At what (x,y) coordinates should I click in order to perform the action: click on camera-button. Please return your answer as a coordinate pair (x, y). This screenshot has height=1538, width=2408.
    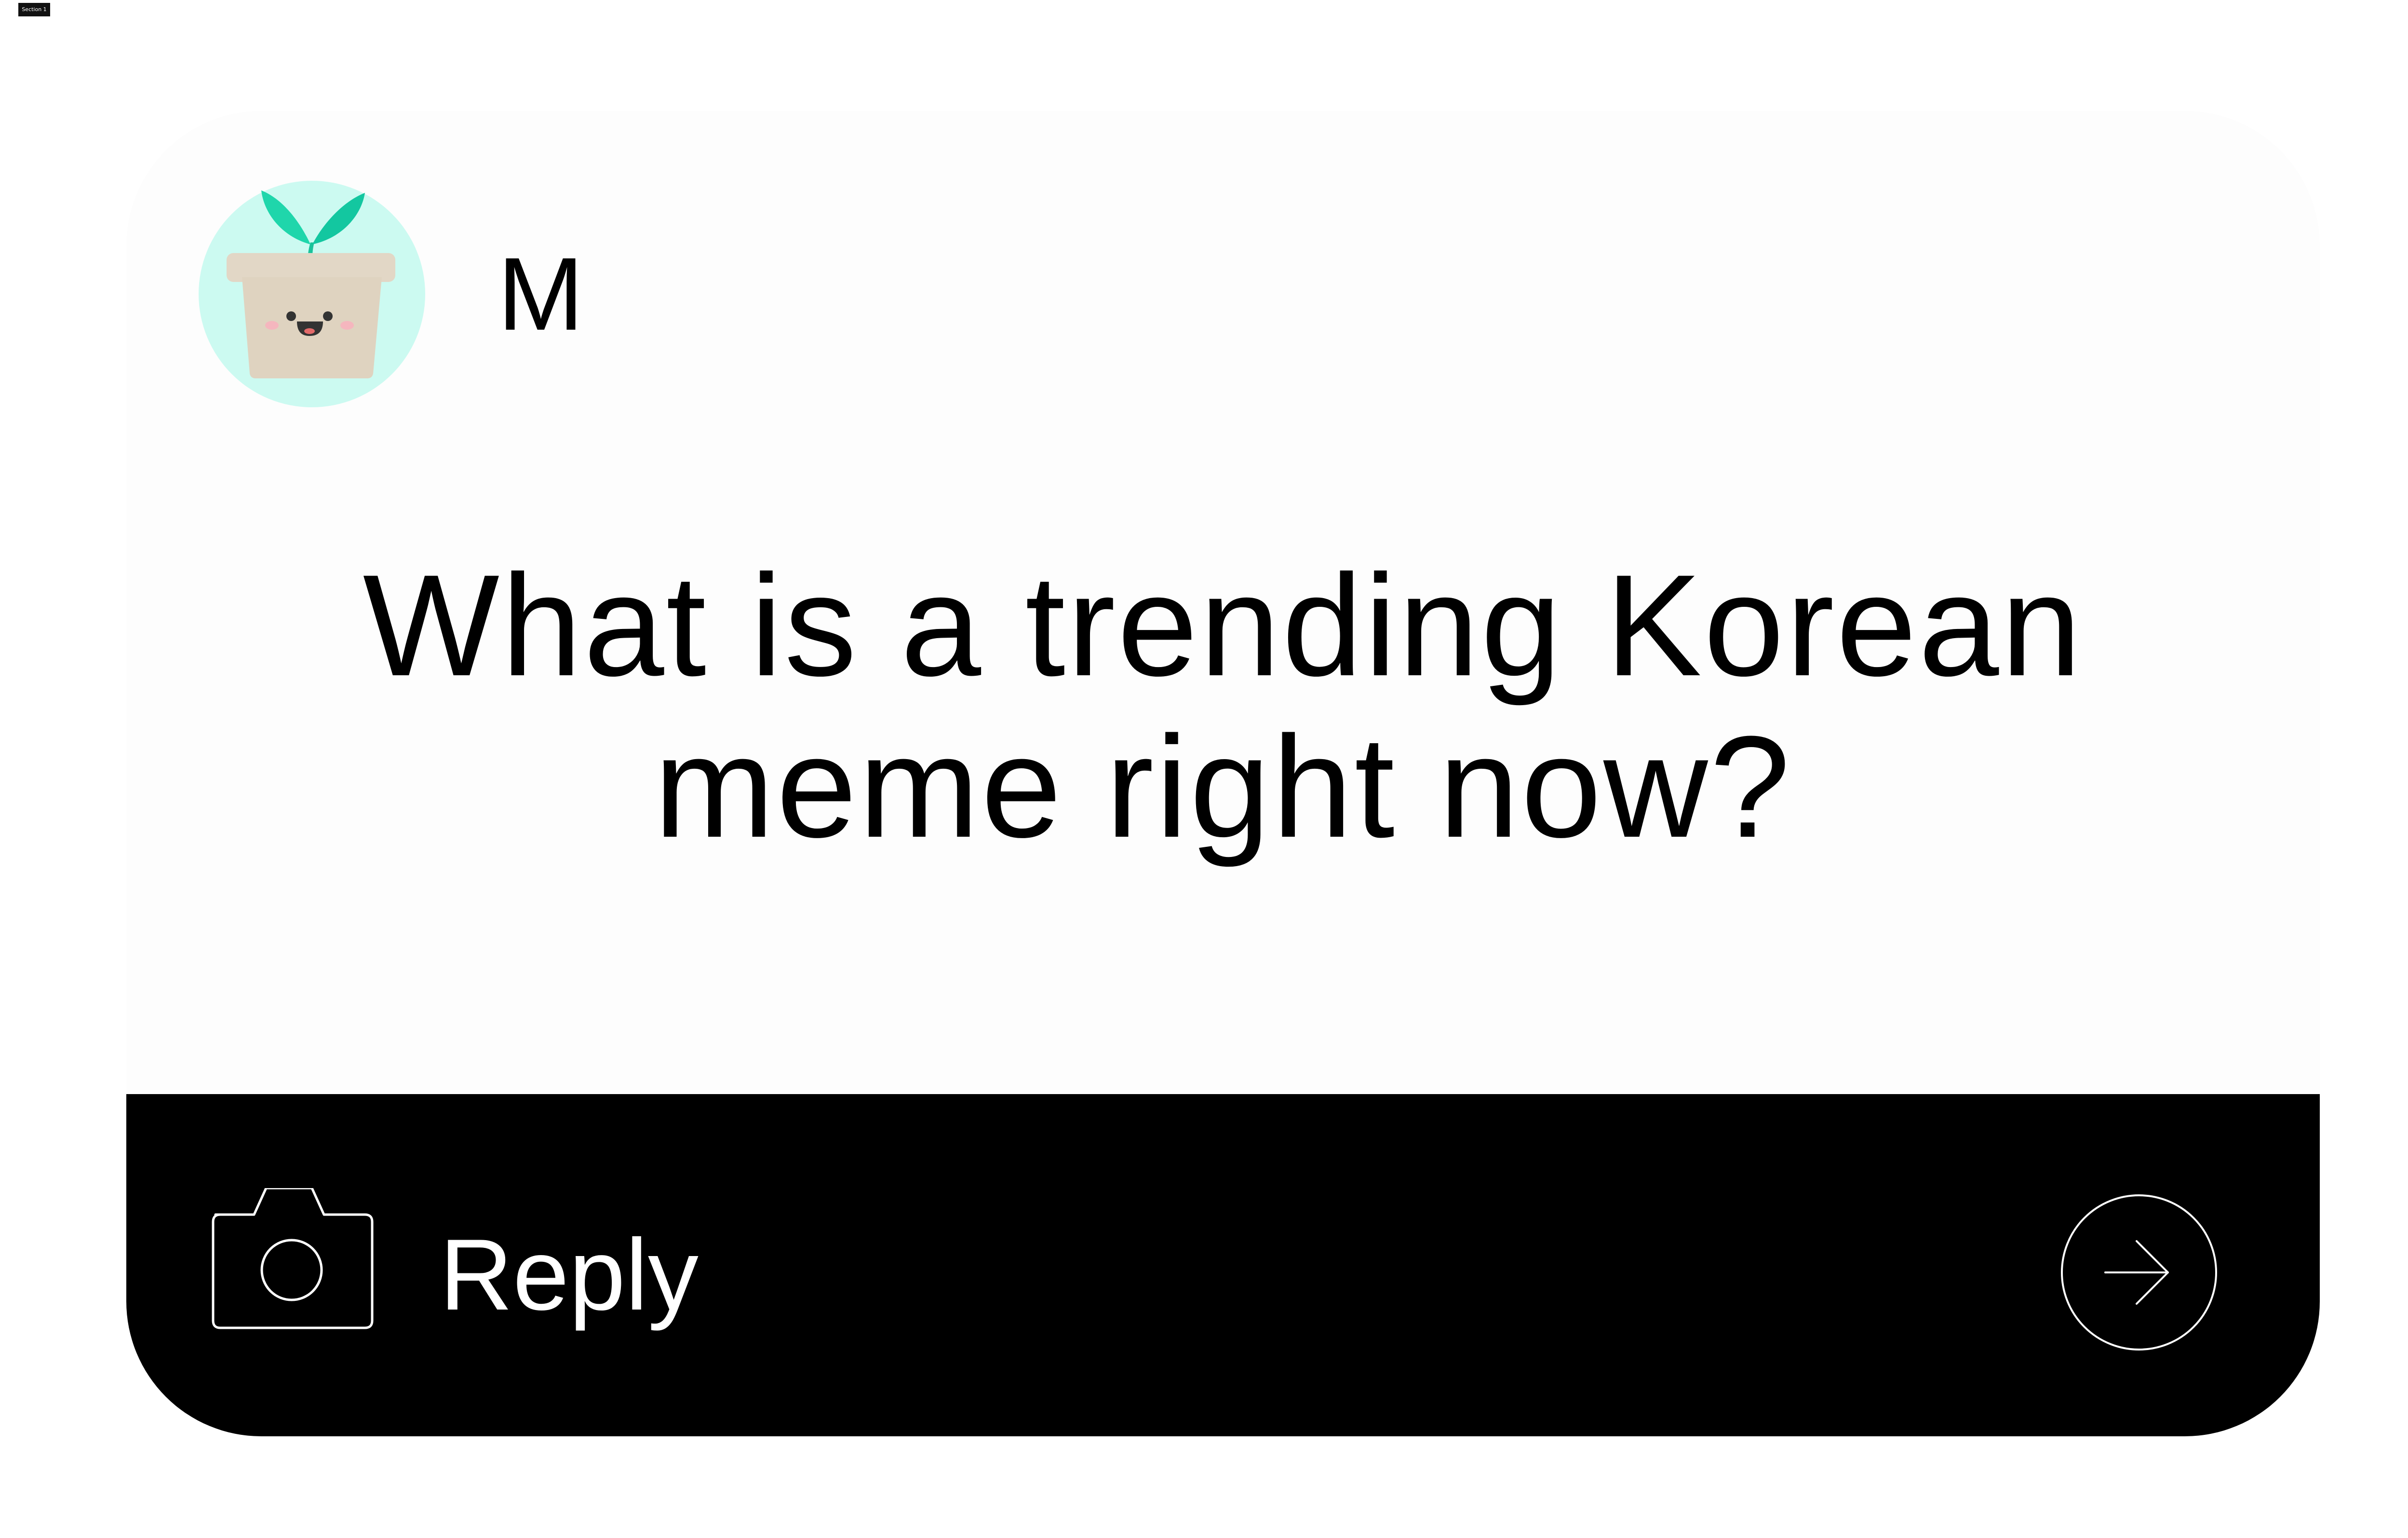
    Looking at the image, I should click on (292, 1262).